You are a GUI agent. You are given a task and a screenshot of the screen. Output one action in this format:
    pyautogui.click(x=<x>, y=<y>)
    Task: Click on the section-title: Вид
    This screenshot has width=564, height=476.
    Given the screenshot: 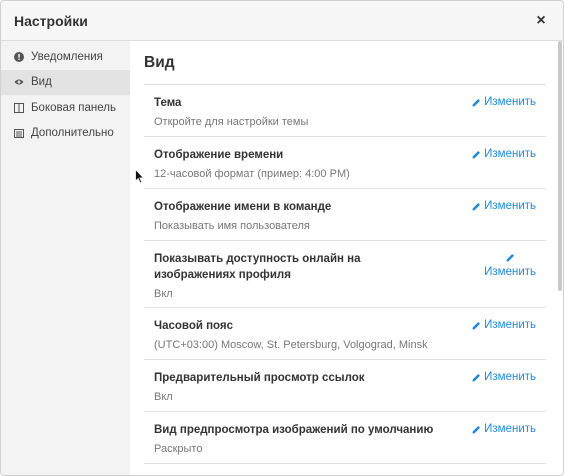 What is the action you would take?
    pyautogui.click(x=345, y=63)
    